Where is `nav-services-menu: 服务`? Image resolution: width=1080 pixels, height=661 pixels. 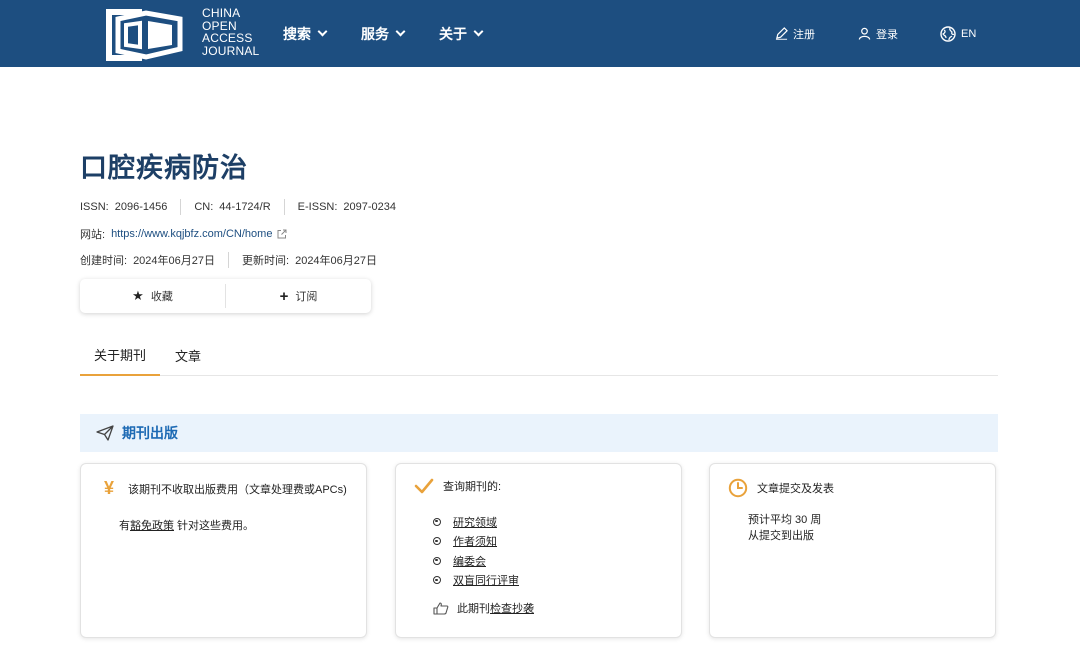
nav-services-menu: 服务 is located at coordinates (383, 33).